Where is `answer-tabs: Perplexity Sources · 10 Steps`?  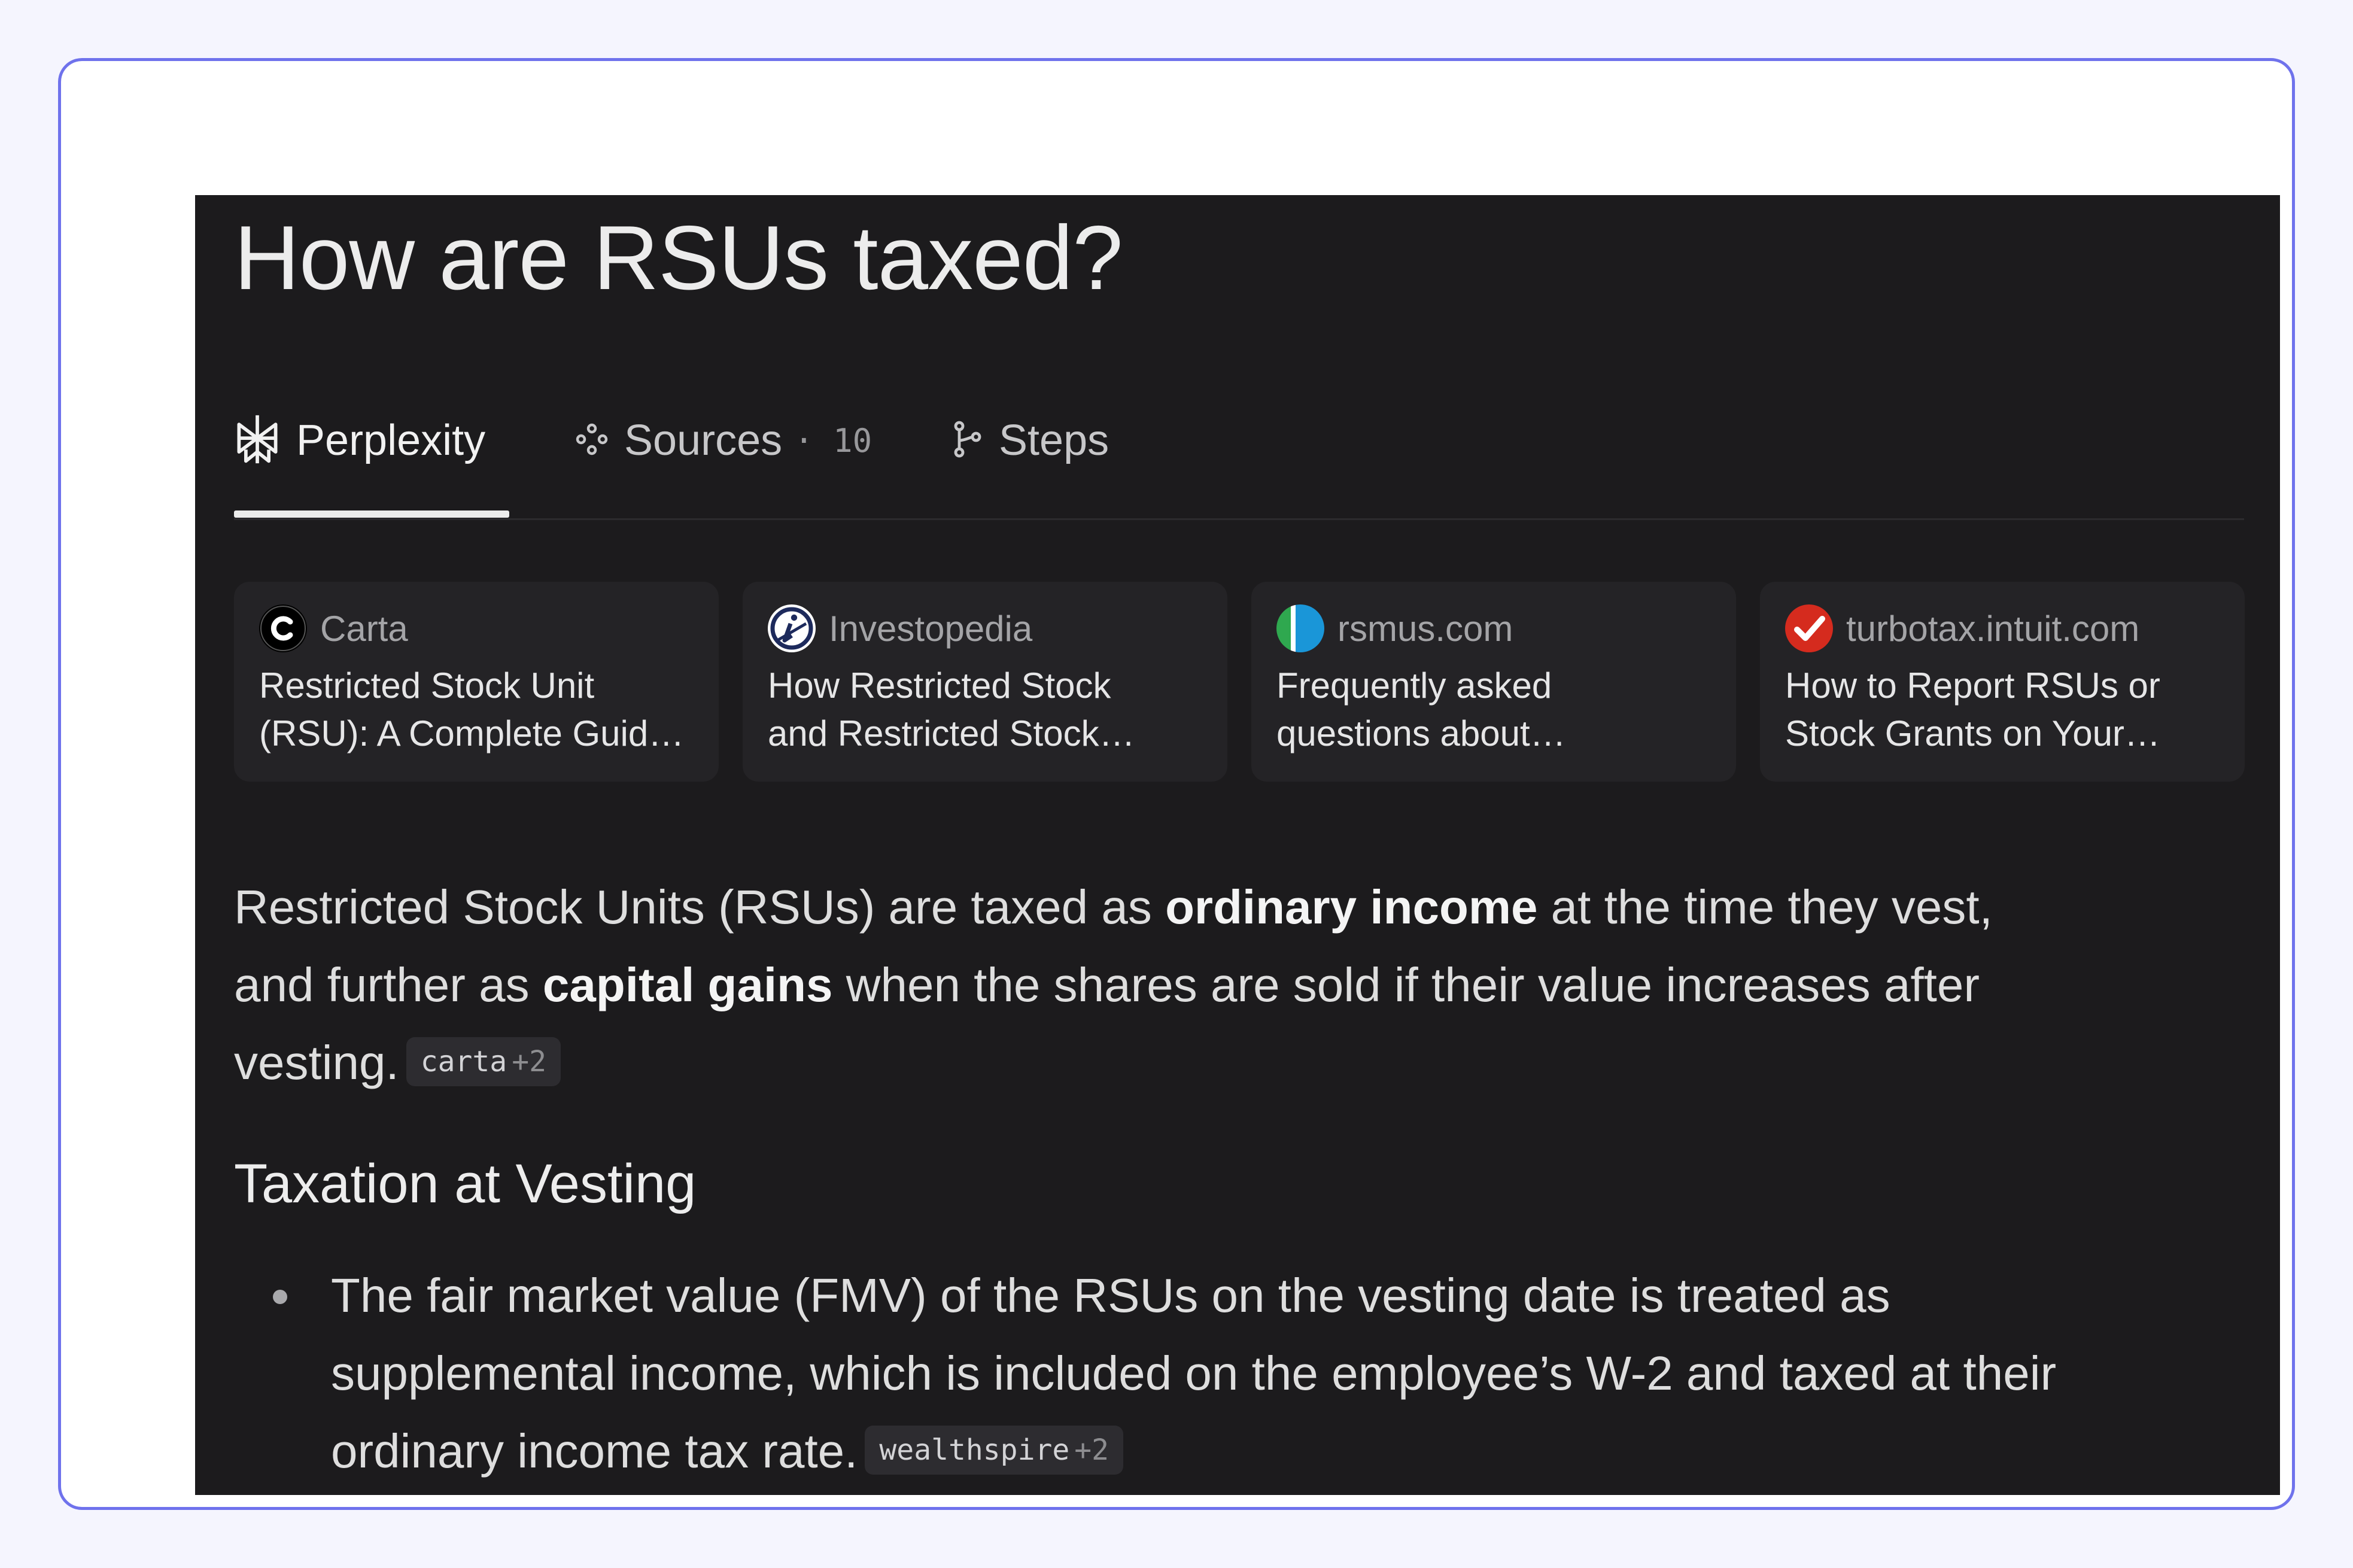 answer-tabs: Perplexity Sources · 10 Steps is located at coordinates (1239, 464).